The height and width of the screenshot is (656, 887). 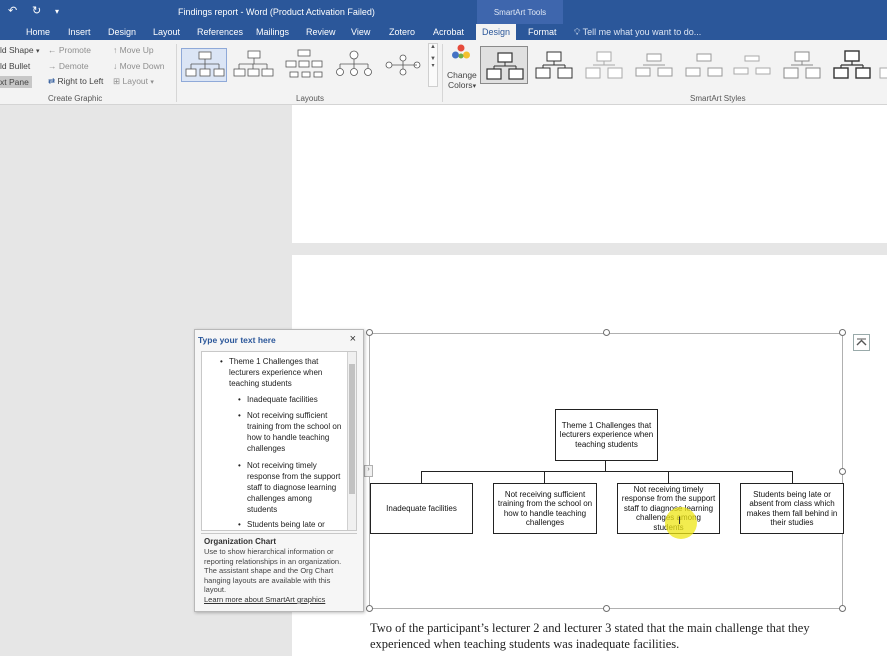 I want to click on org-chart-thumb-icon, so click(x=205, y=64).